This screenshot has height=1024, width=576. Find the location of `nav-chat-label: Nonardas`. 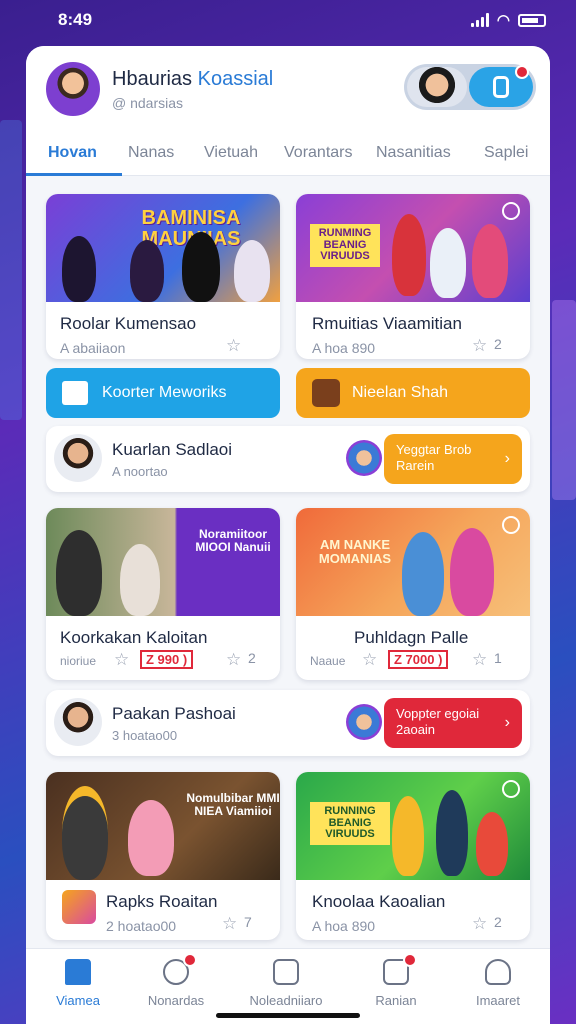

nav-chat-label: Nonardas is located at coordinates (176, 1000).